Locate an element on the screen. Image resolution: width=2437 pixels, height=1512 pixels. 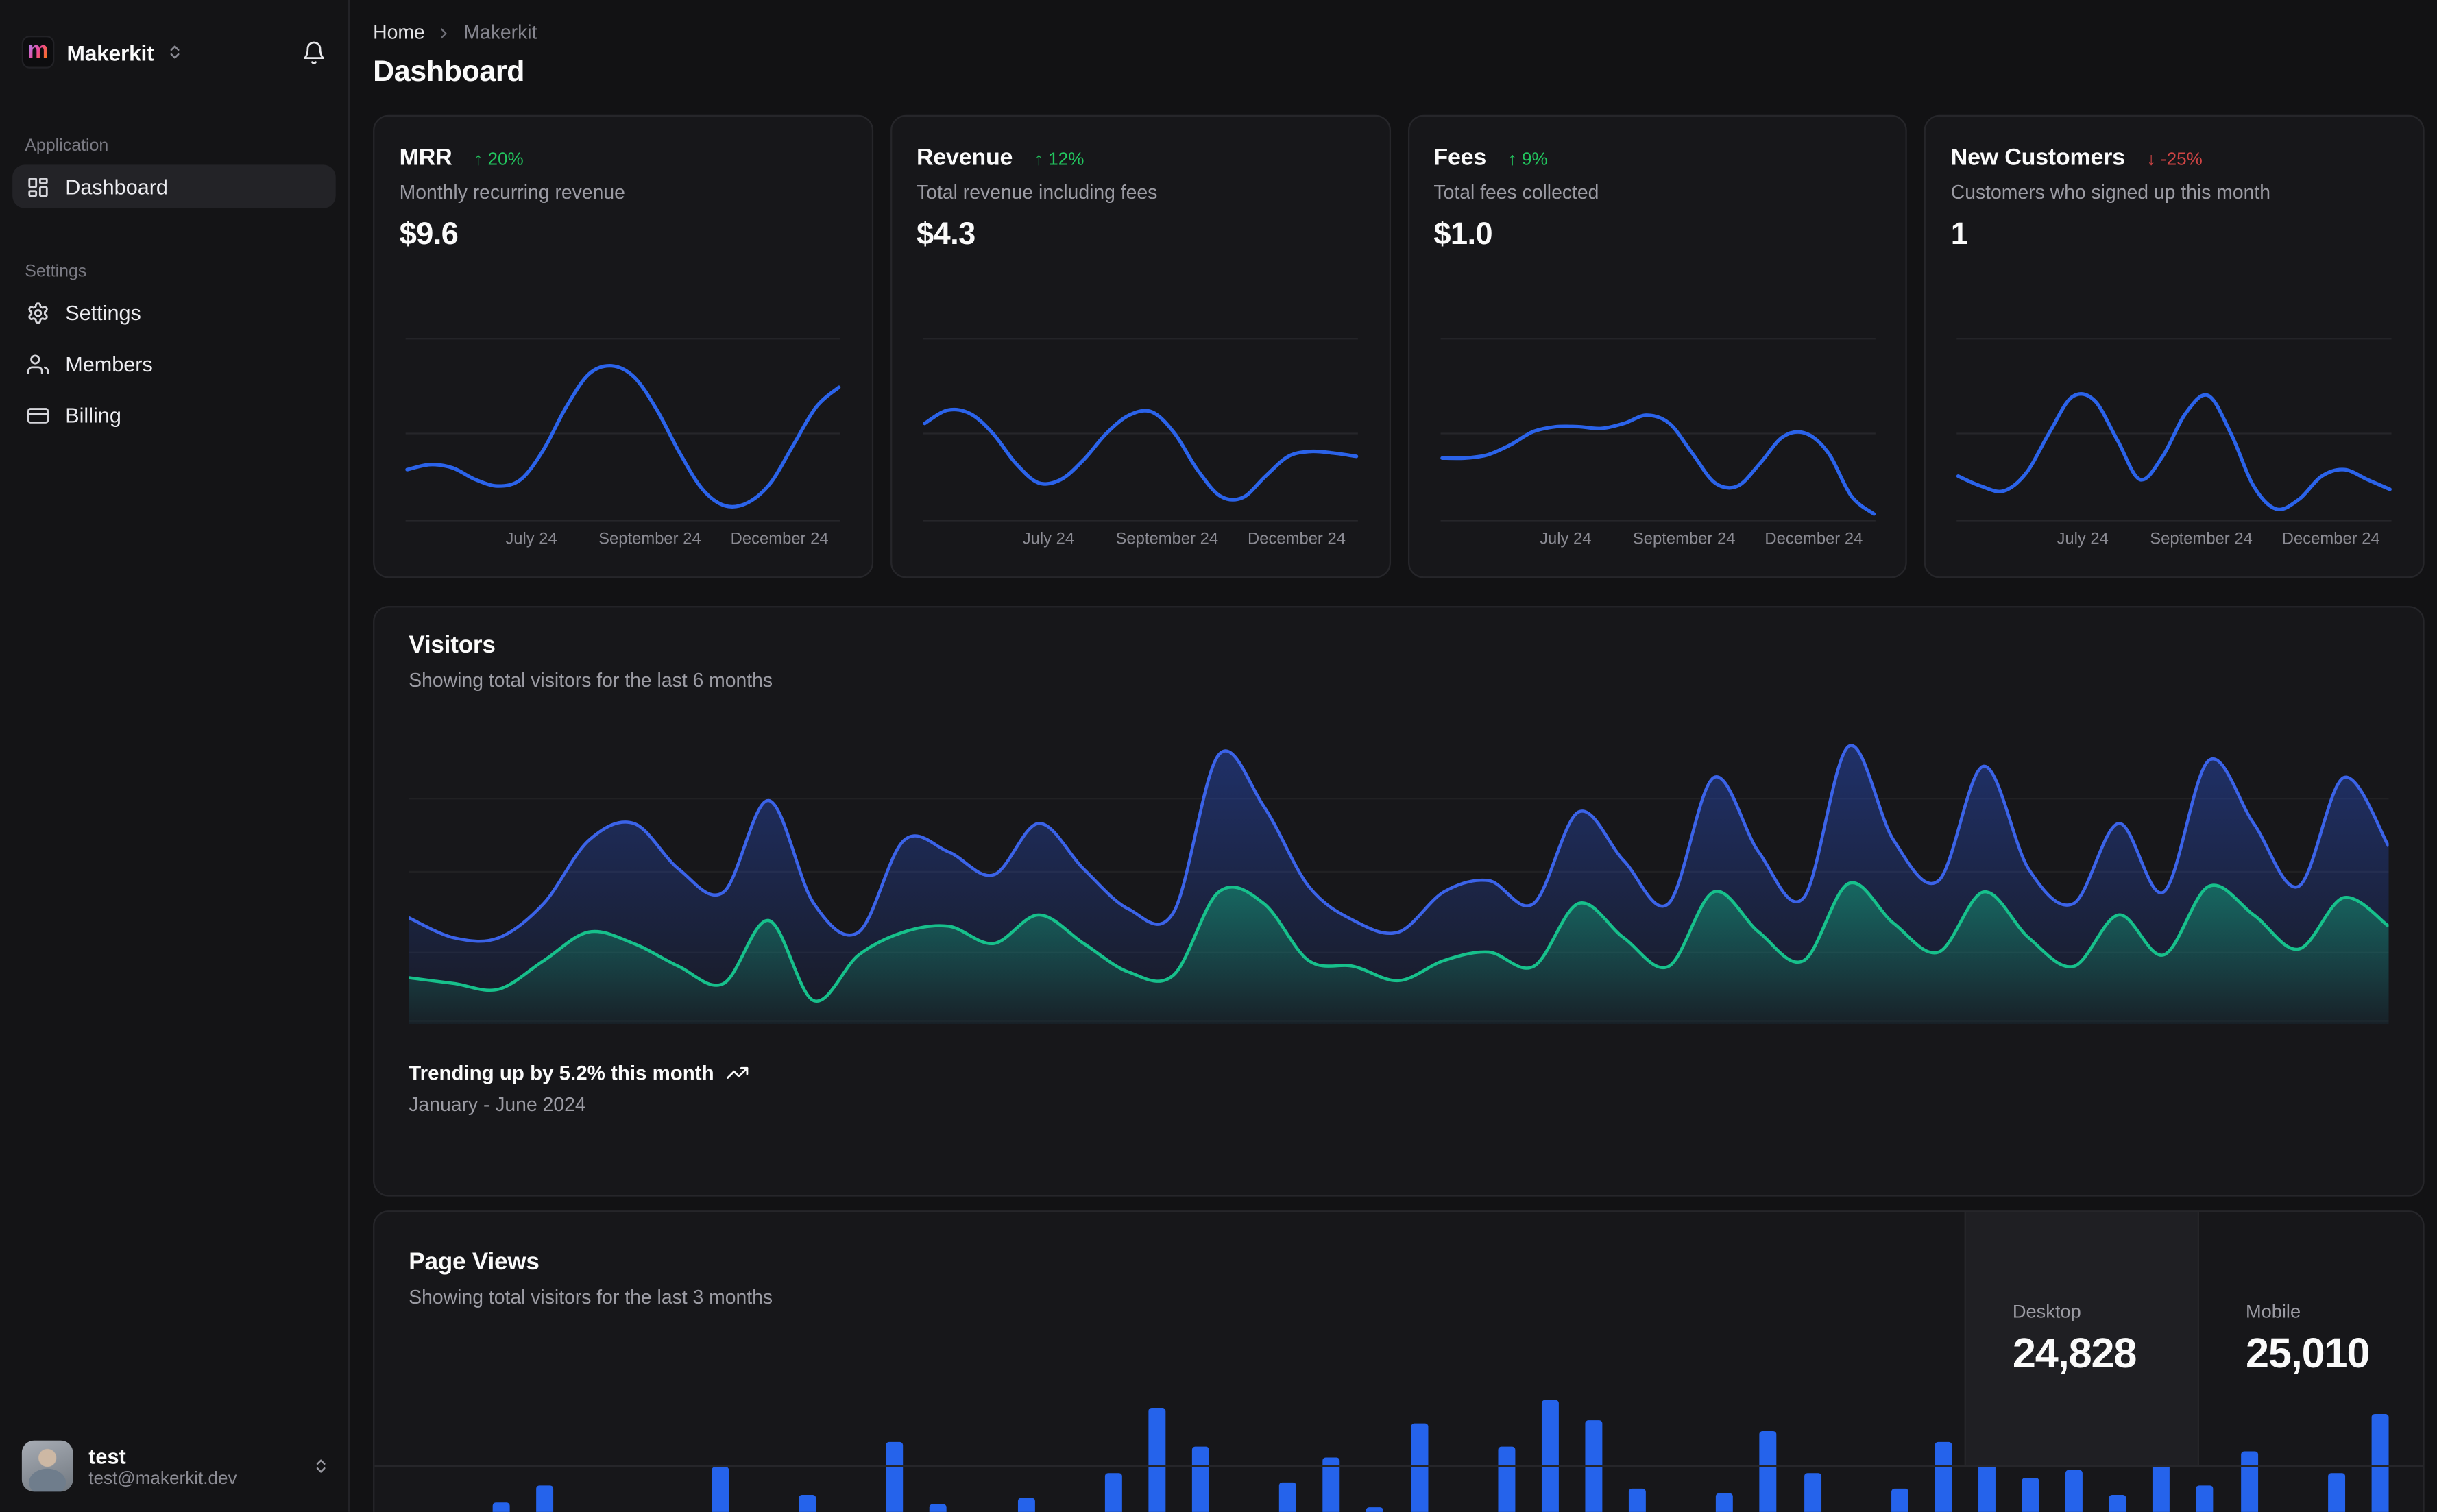
breadcrumb: Home Makerkit is located at coordinates (1399, 33).